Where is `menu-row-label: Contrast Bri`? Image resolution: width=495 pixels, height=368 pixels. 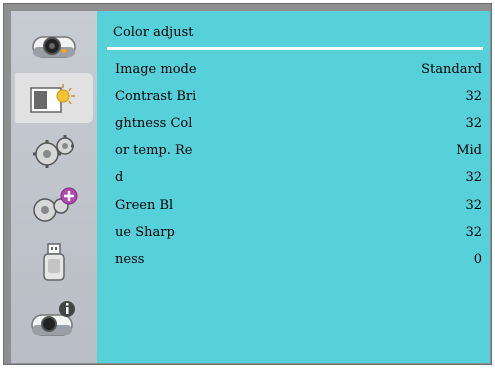
menu-row-label: Contrast Bri is located at coordinates (156, 96).